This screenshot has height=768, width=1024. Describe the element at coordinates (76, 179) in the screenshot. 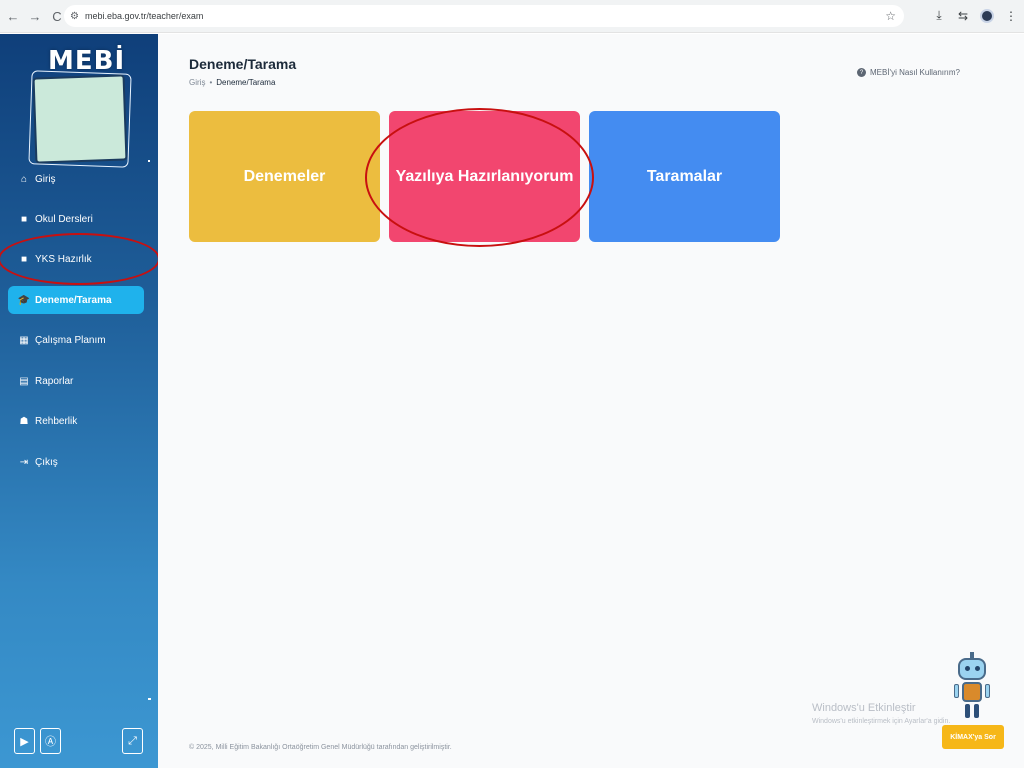

I see `sidebar-item-giris: ⌂ Giriş` at that location.